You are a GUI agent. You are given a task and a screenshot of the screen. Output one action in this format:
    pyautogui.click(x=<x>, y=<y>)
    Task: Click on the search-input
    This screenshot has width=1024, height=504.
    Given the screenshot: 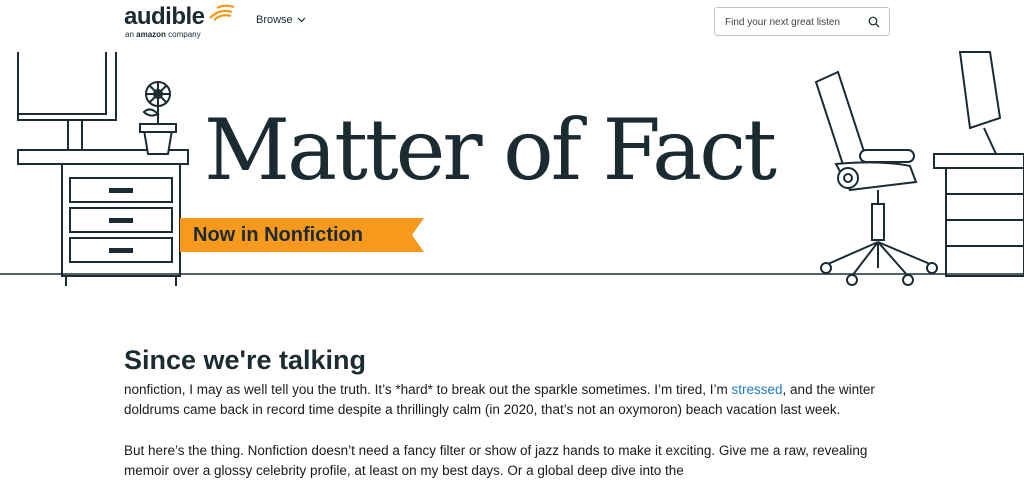 What is the action you would take?
    pyautogui.click(x=790, y=22)
    